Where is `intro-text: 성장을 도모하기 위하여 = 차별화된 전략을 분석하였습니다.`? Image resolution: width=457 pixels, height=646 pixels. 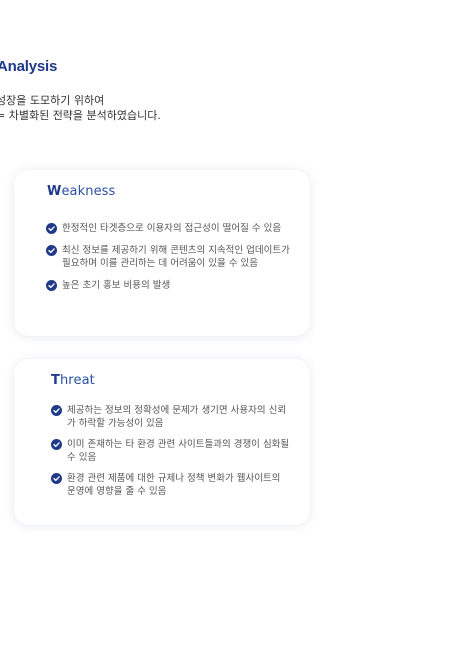 intro-text: 성장을 도모하기 위하여 = 차별화된 전략을 분석하였습니다. is located at coordinates (80, 108).